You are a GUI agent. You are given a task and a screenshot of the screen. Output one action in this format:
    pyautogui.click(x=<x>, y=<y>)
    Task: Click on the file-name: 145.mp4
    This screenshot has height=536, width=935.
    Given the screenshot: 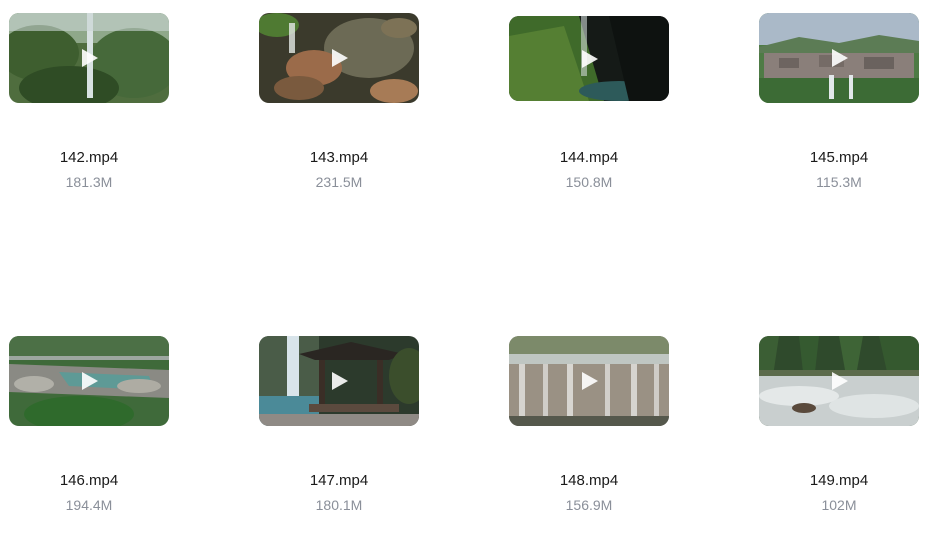 What is the action you would take?
    pyautogui.click(x=839, y=157)
    